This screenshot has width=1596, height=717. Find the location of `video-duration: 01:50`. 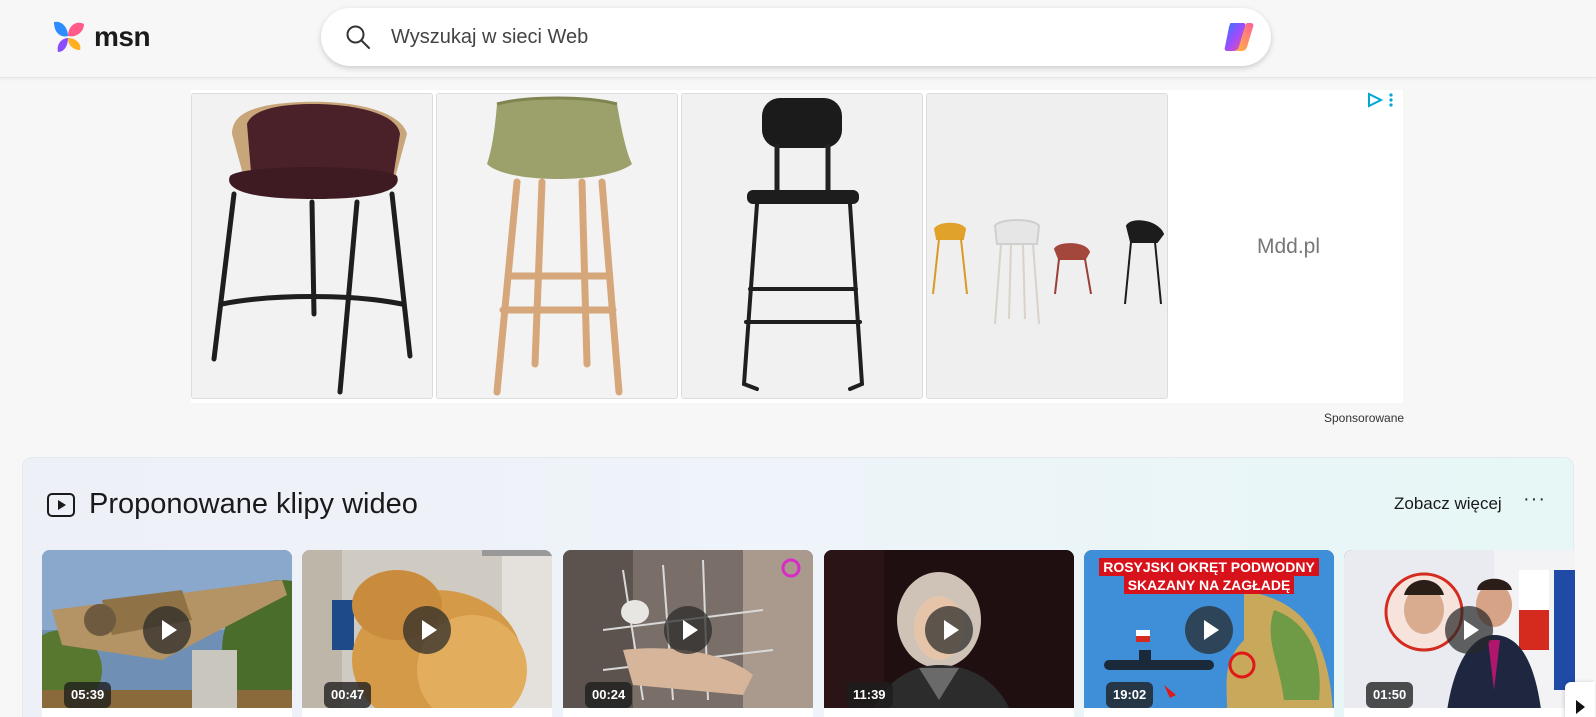

video-duration: 01:50 is located at coordinates (1390, 695).